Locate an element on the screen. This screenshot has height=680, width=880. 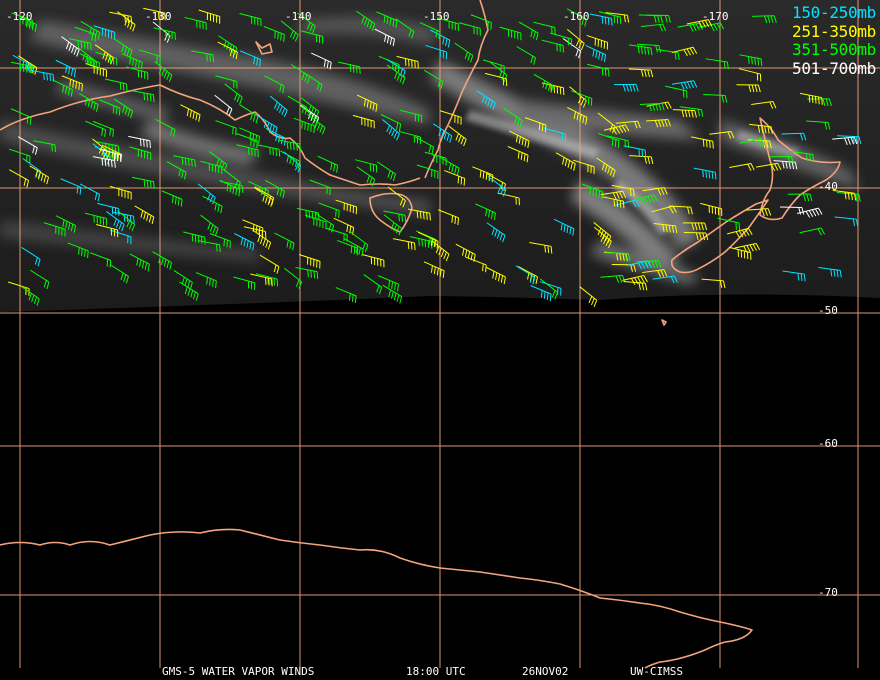
small-island is located at coordinates (664, 322).